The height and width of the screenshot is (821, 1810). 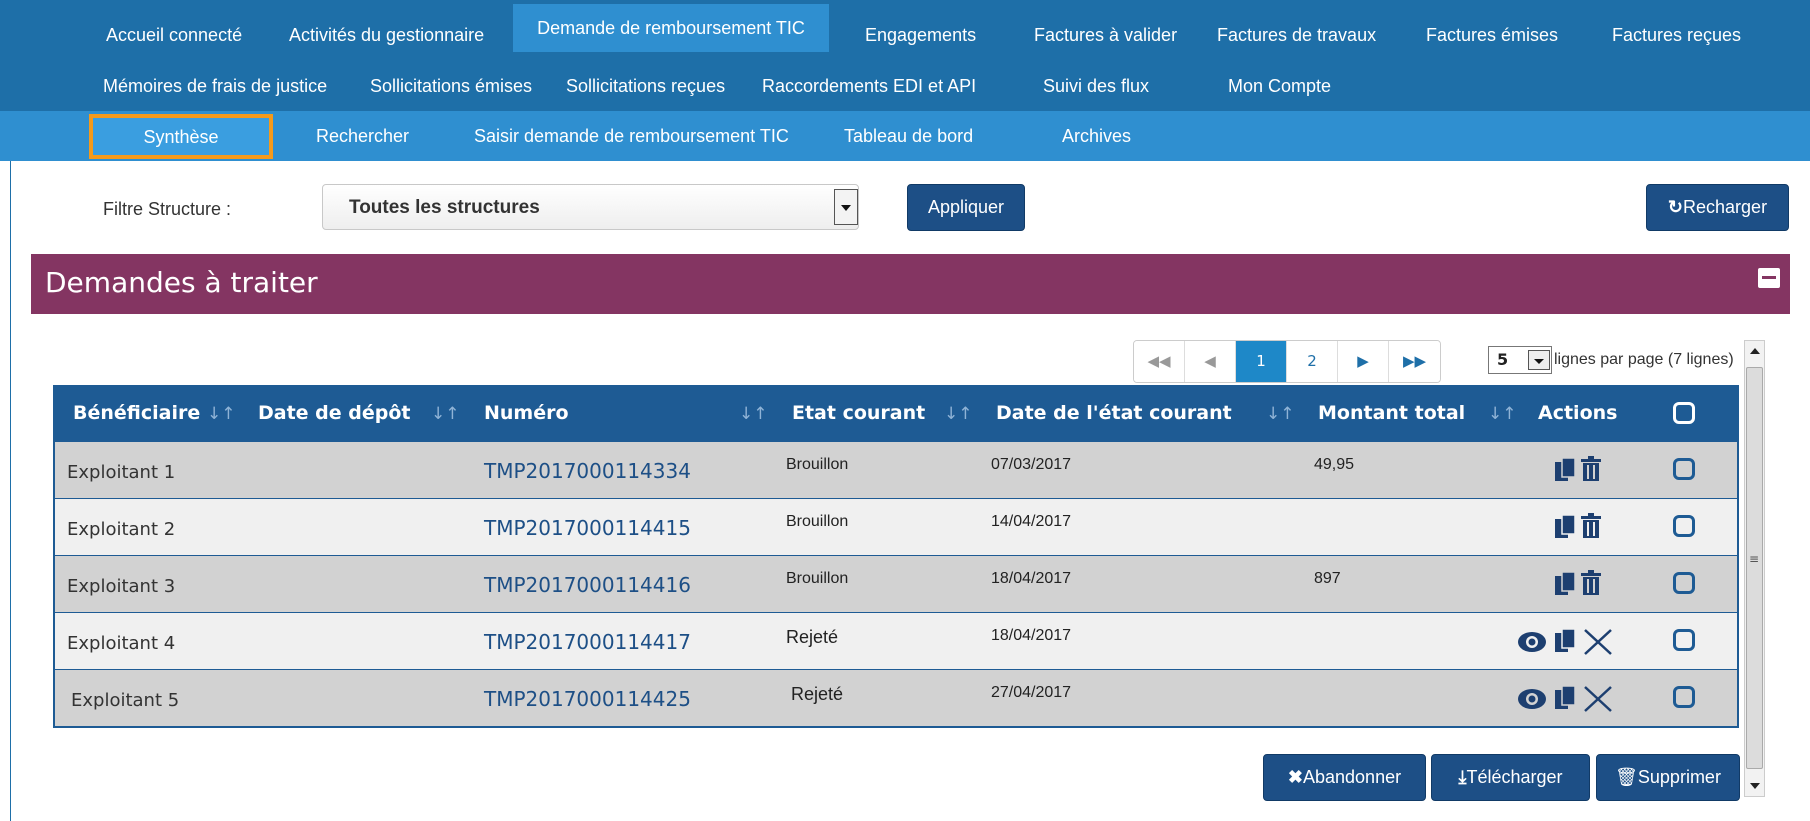 I want to click on page-1-button: 1, so click(x=1261, y=361).